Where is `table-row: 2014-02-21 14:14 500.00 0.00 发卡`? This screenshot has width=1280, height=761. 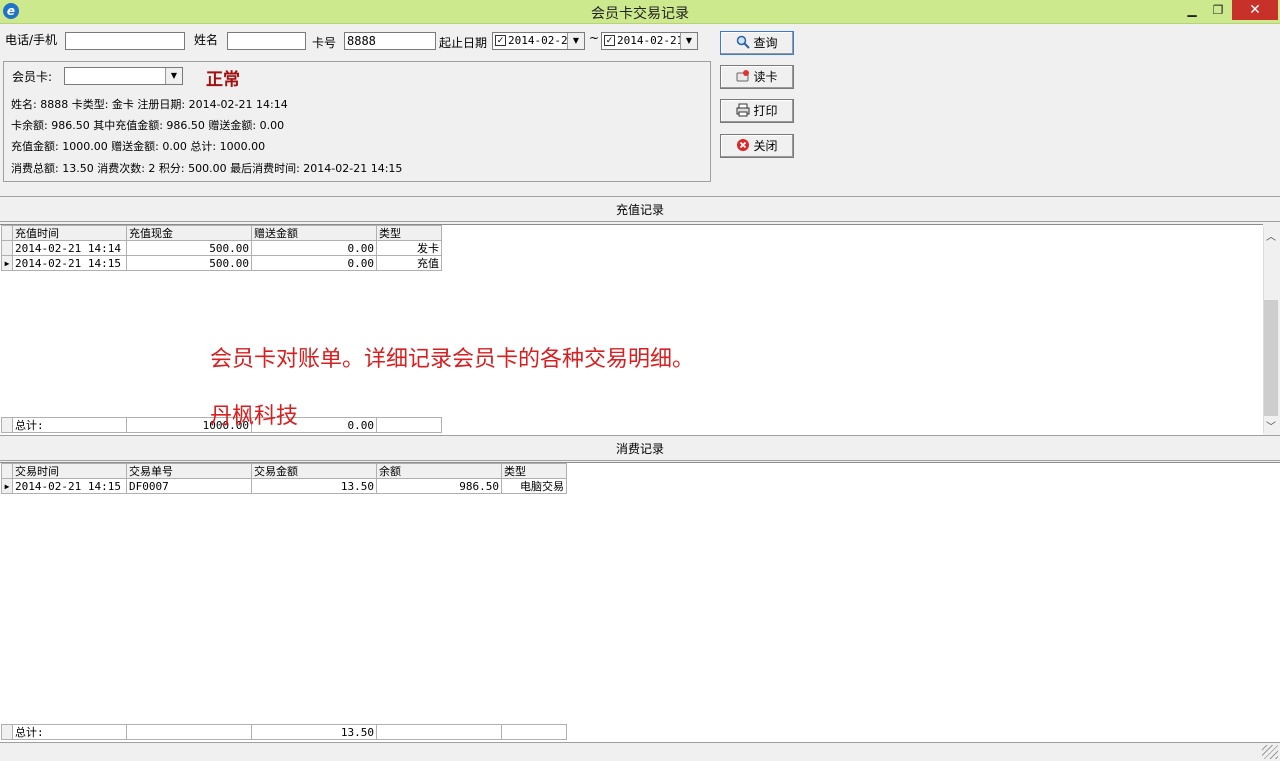
table-row: 2014-02-21 14:14 500.00 0.00 发卡 is located at coordinates (221, 248).